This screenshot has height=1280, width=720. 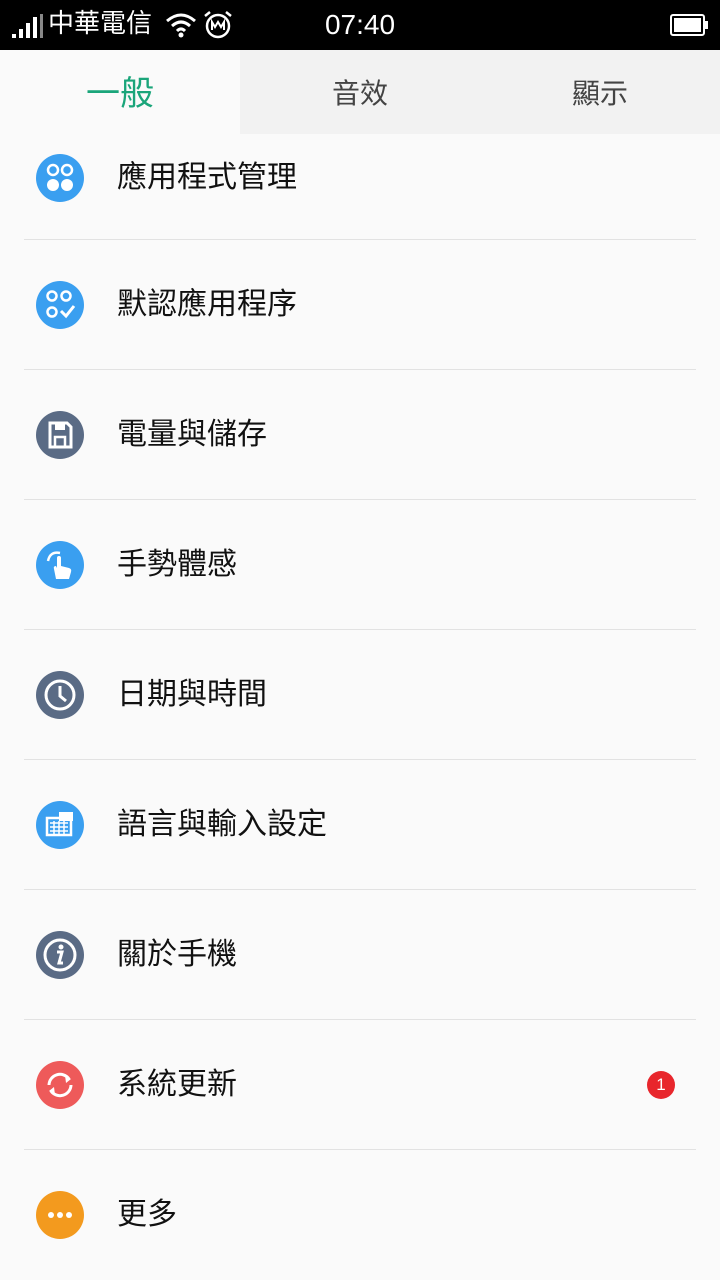 What do you see at coordinates (360, 435) in the screenshot?
I see `list-item-battery-storage: 電量與儲存` at bounding box center [360, 435].